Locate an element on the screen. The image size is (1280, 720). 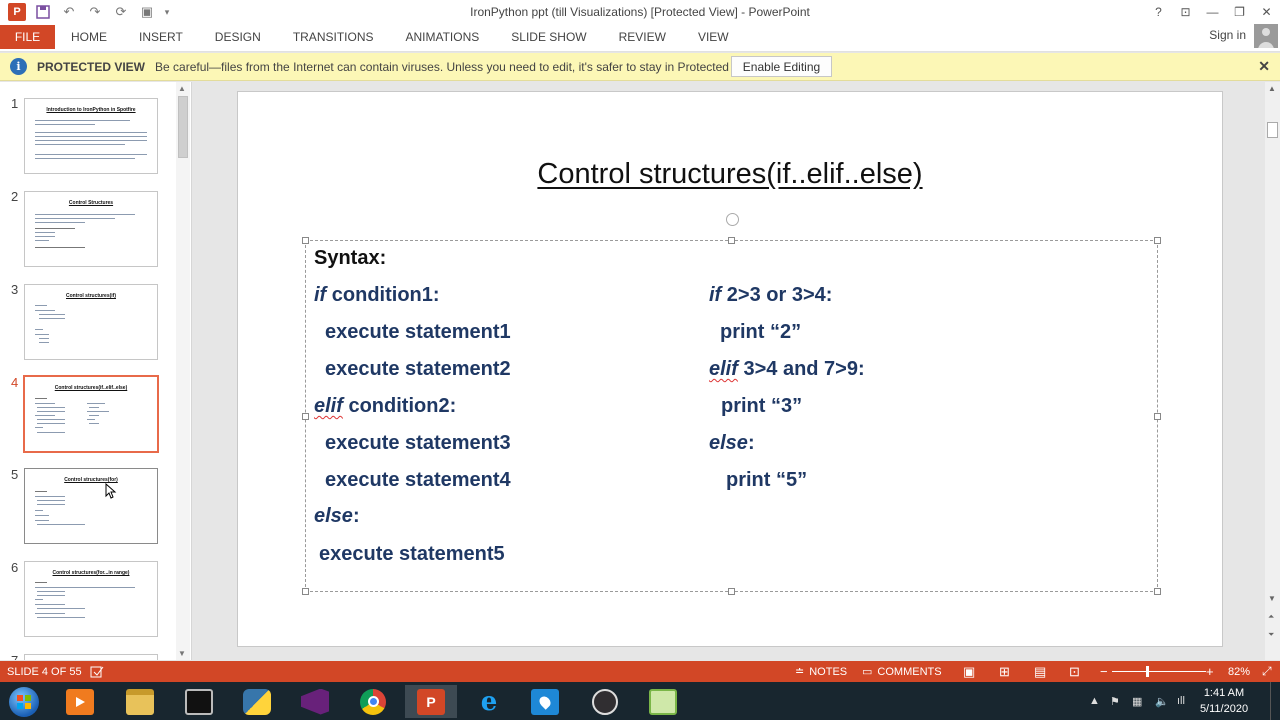
zoom-out-icon: − is located at coordinates (1104, 671).